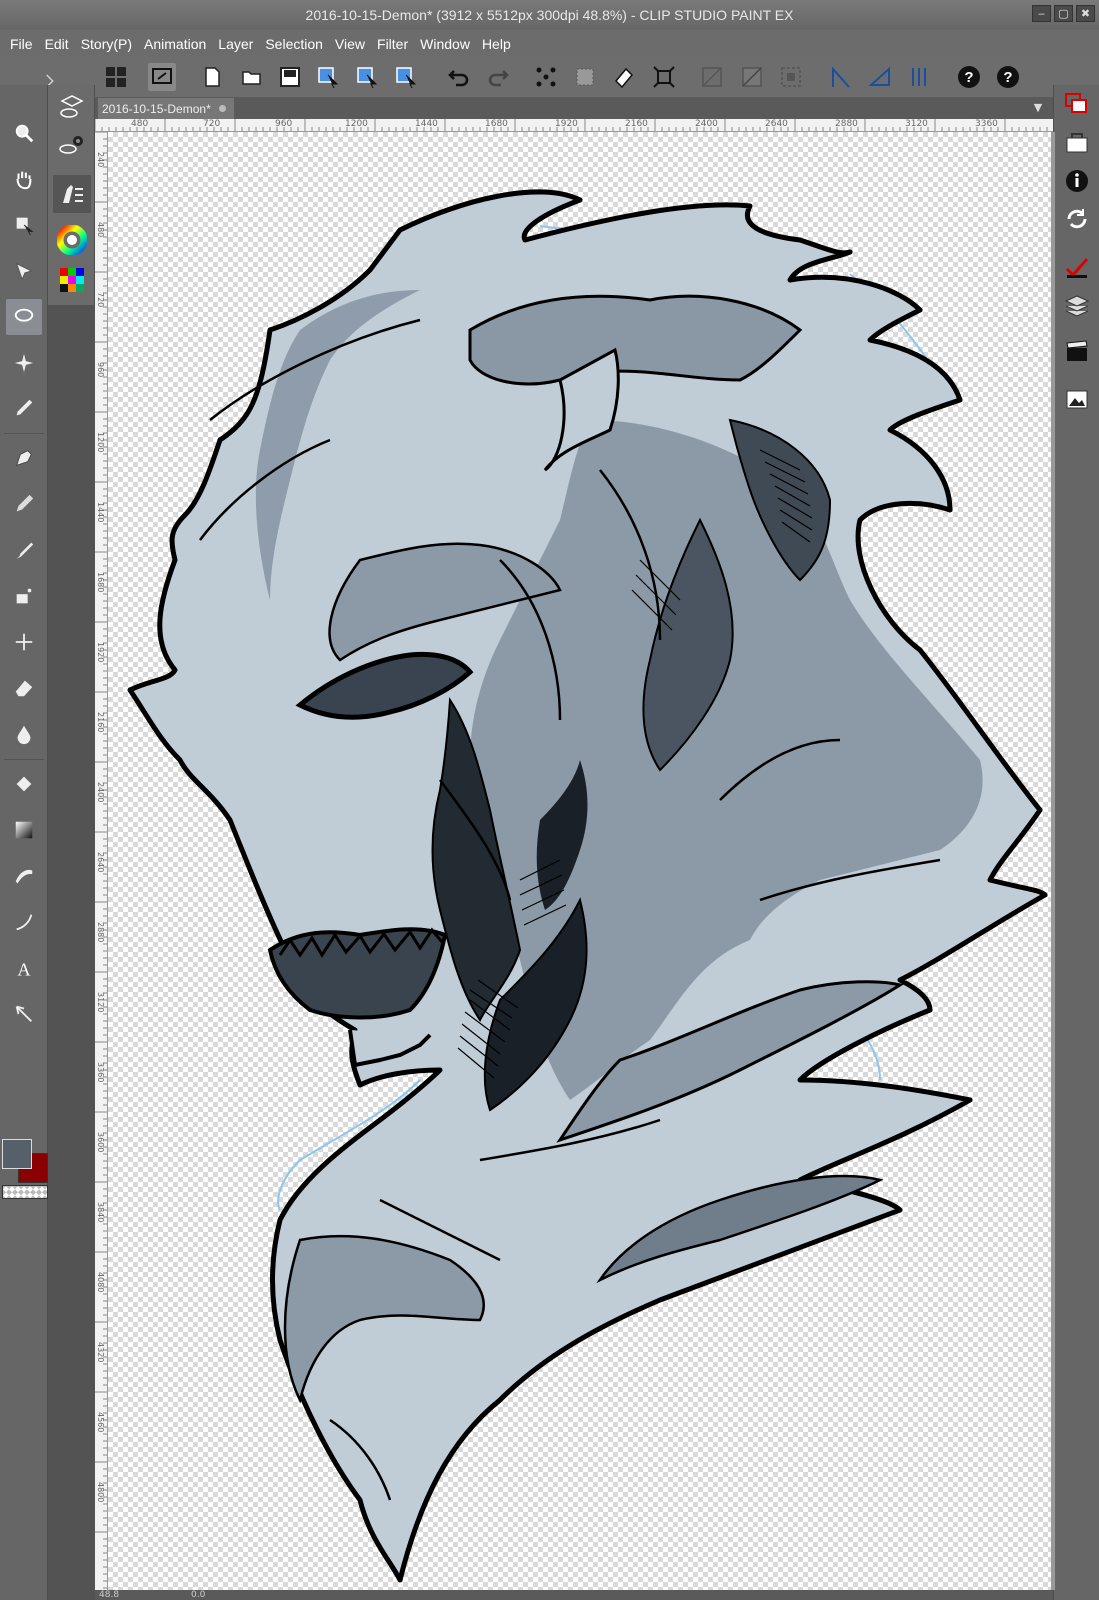  I want to click on menu-story: Story(P), so click(106, 43).